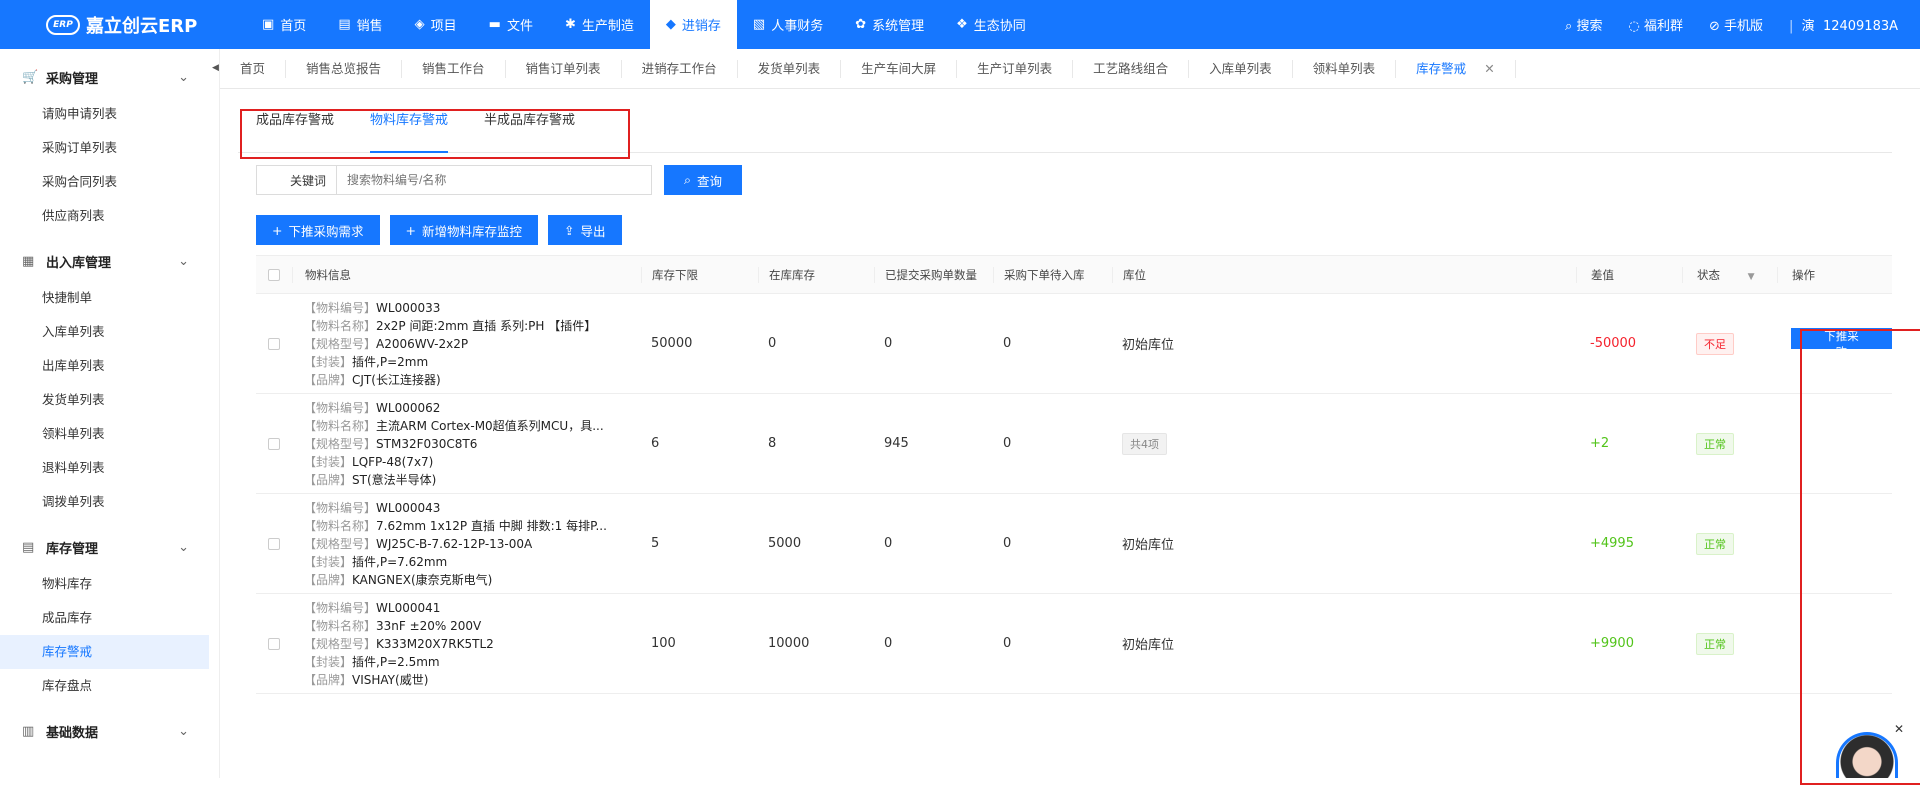 Image resolution: width=1920 pixels, height=785 pixels. Describe the element at coordinates (1015, 69) in the screenshot. I see `page-tab: 生产订单列表` at that location.